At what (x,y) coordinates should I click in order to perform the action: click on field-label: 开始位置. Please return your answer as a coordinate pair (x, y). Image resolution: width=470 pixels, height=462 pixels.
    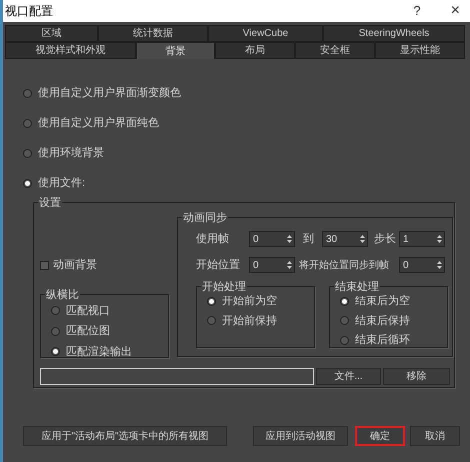
    Looking at the image, I should click on (218, 265).